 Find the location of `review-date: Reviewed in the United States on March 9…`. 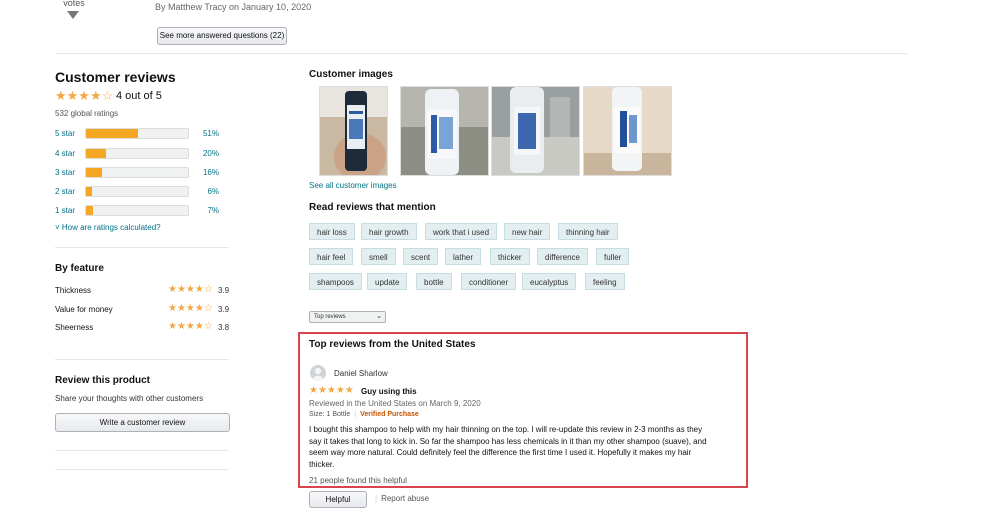

review-date: Reviewed in the United States on March 9… is located at coordinates (395, 403).